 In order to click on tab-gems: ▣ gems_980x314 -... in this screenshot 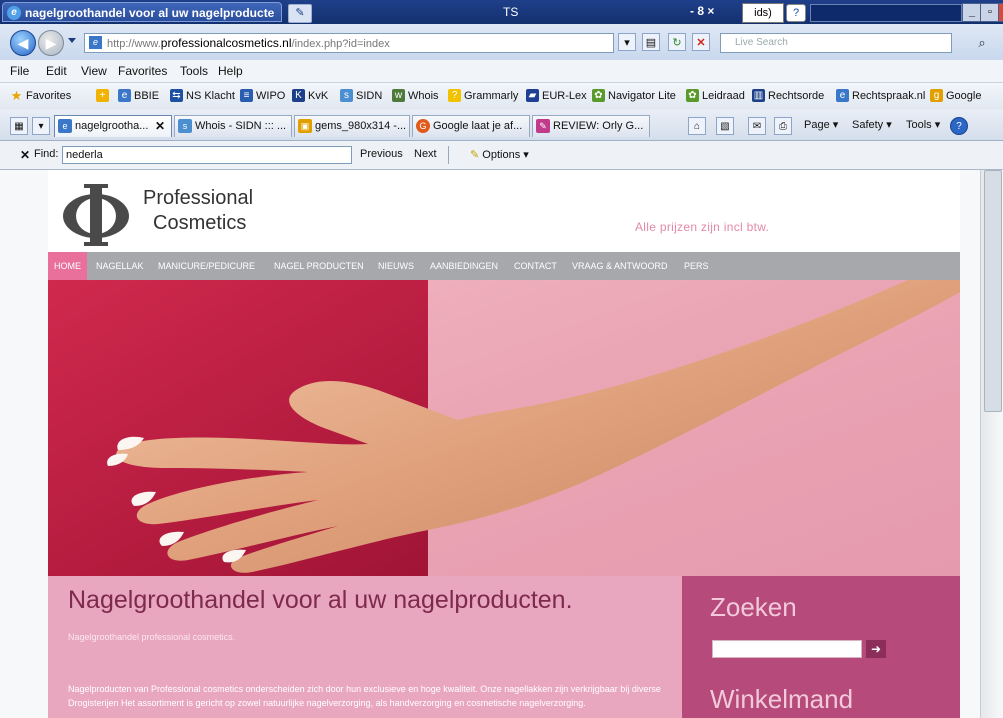, I will do `click(352, 126)`.